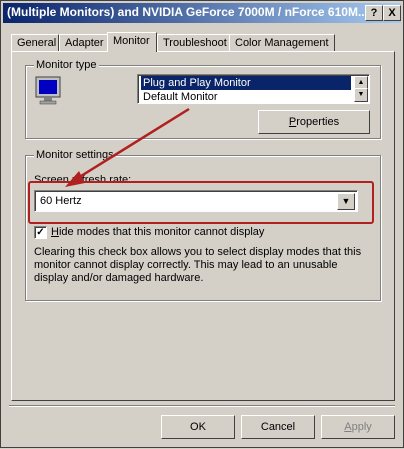 The height and width of the screenshot is (449, 404). What do you see at coordinates (202, 406) in the screenshot?
I see `footer-divider` at bounding box center [202, 406].